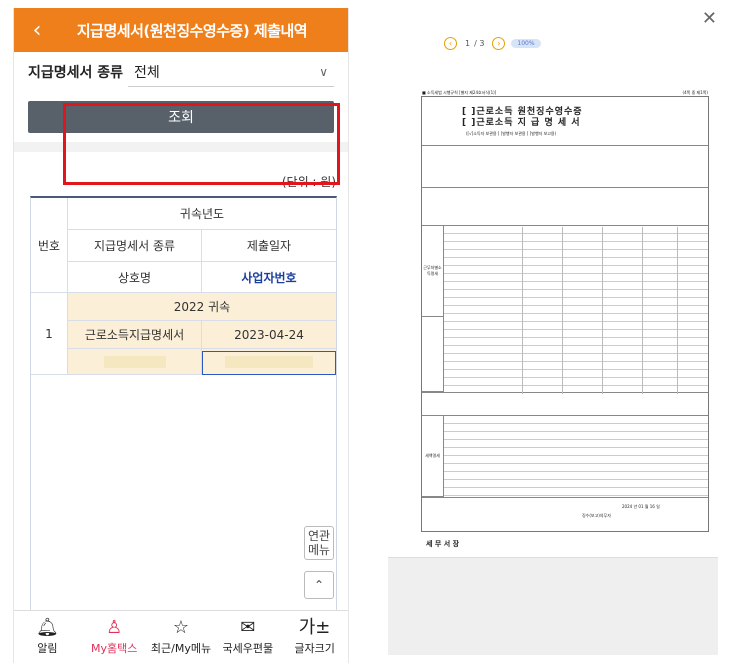 The width and height of the screenshot is (733, 663). Describe the element at coordinates (269, 363) in the screenshot. I see `selected-cell-outline` at that location.